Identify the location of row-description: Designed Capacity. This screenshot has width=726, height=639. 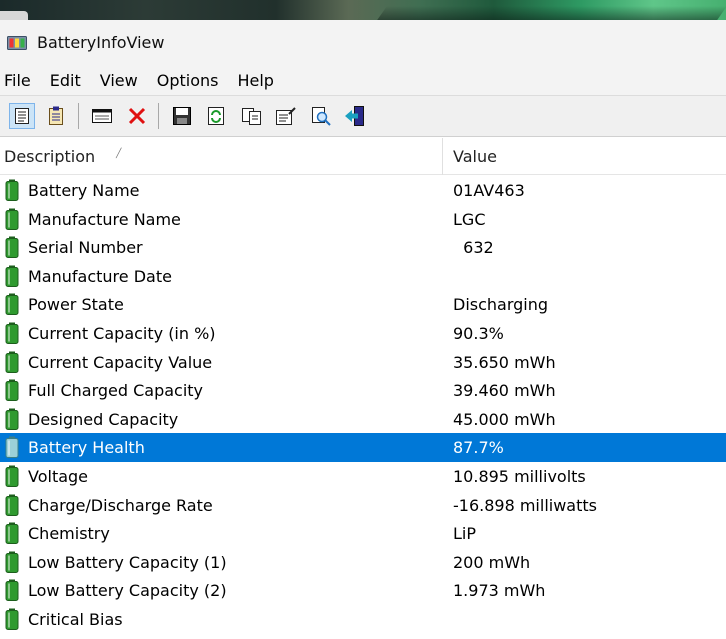
(103, 419).